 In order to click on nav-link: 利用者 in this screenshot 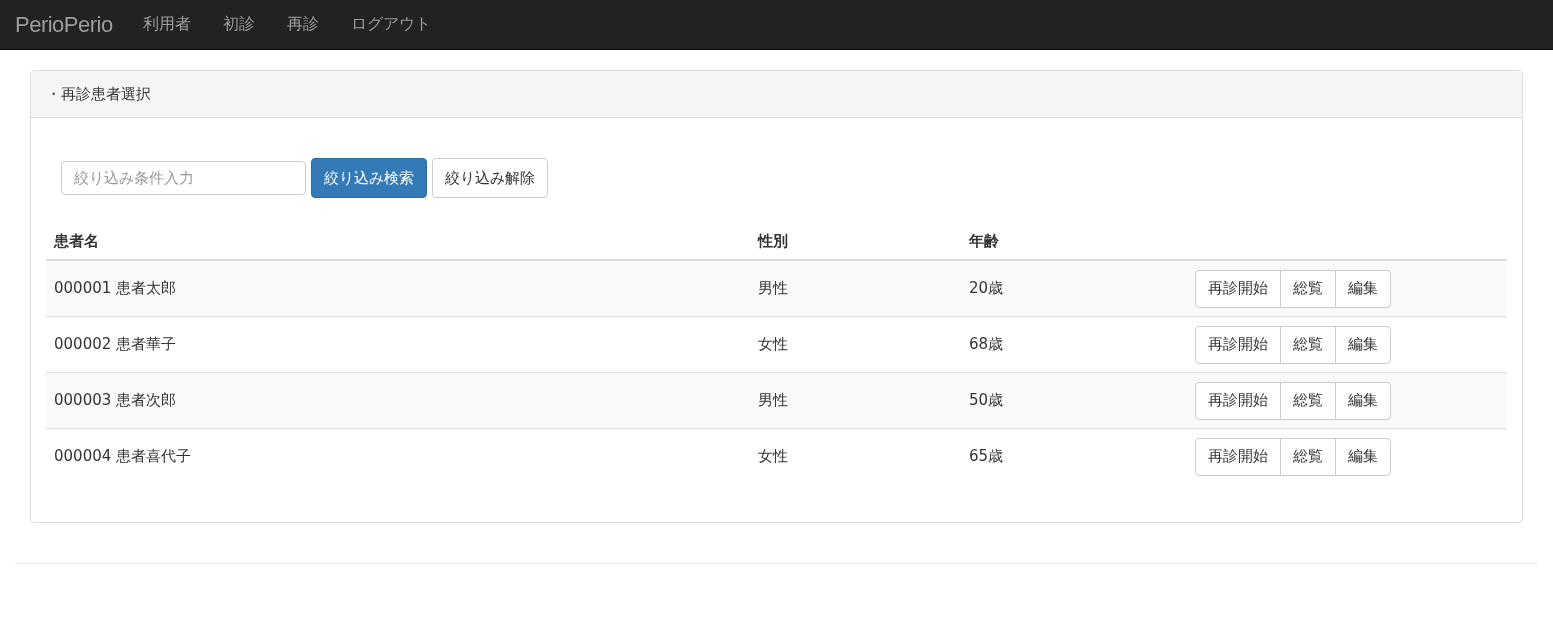, I will do `click(166, 24)`.